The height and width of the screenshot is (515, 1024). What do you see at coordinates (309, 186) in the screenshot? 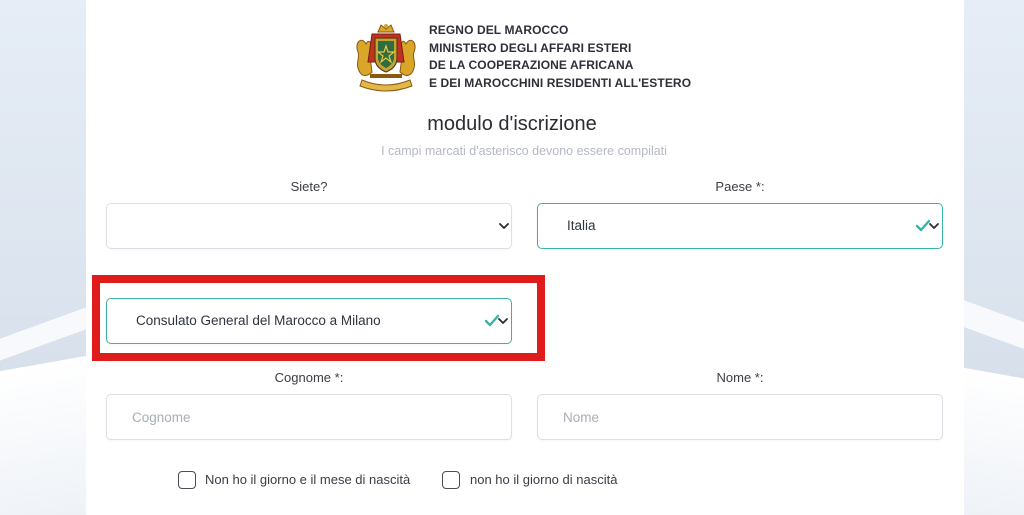
I see `siete-label: Siete?` at bounding box center [309, 186].